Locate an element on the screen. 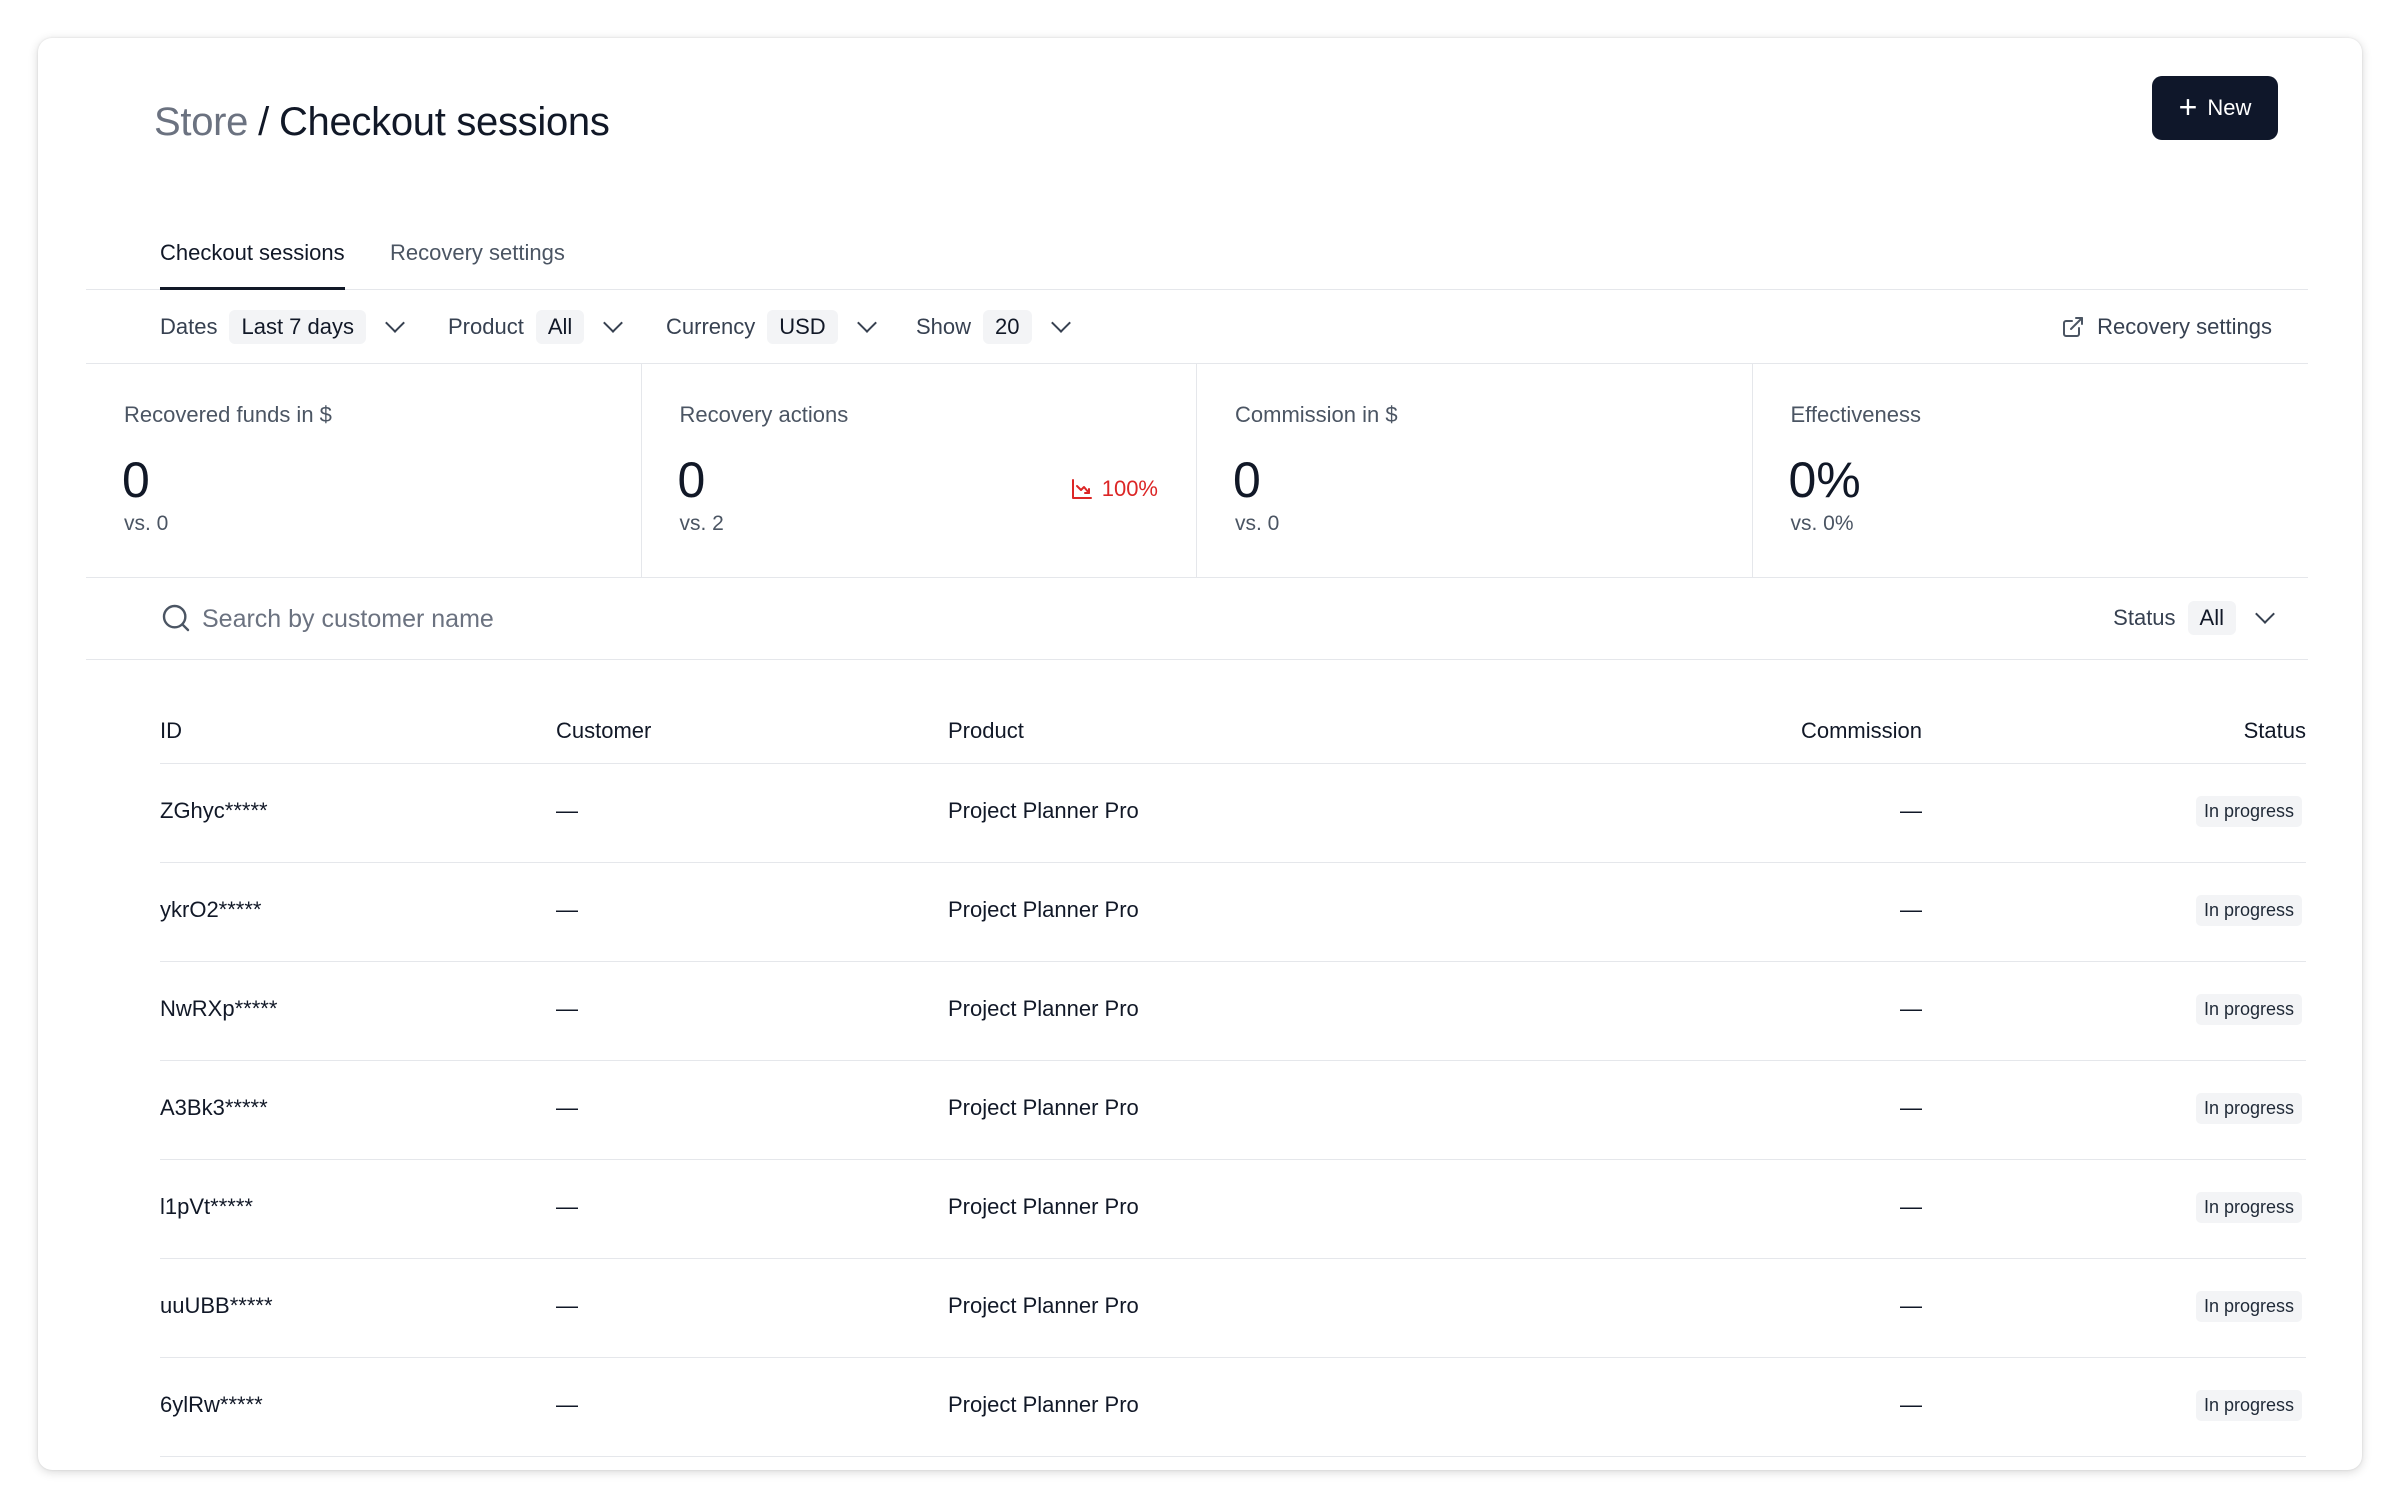  product-filter: Product All is located at coordinates (536, 327).